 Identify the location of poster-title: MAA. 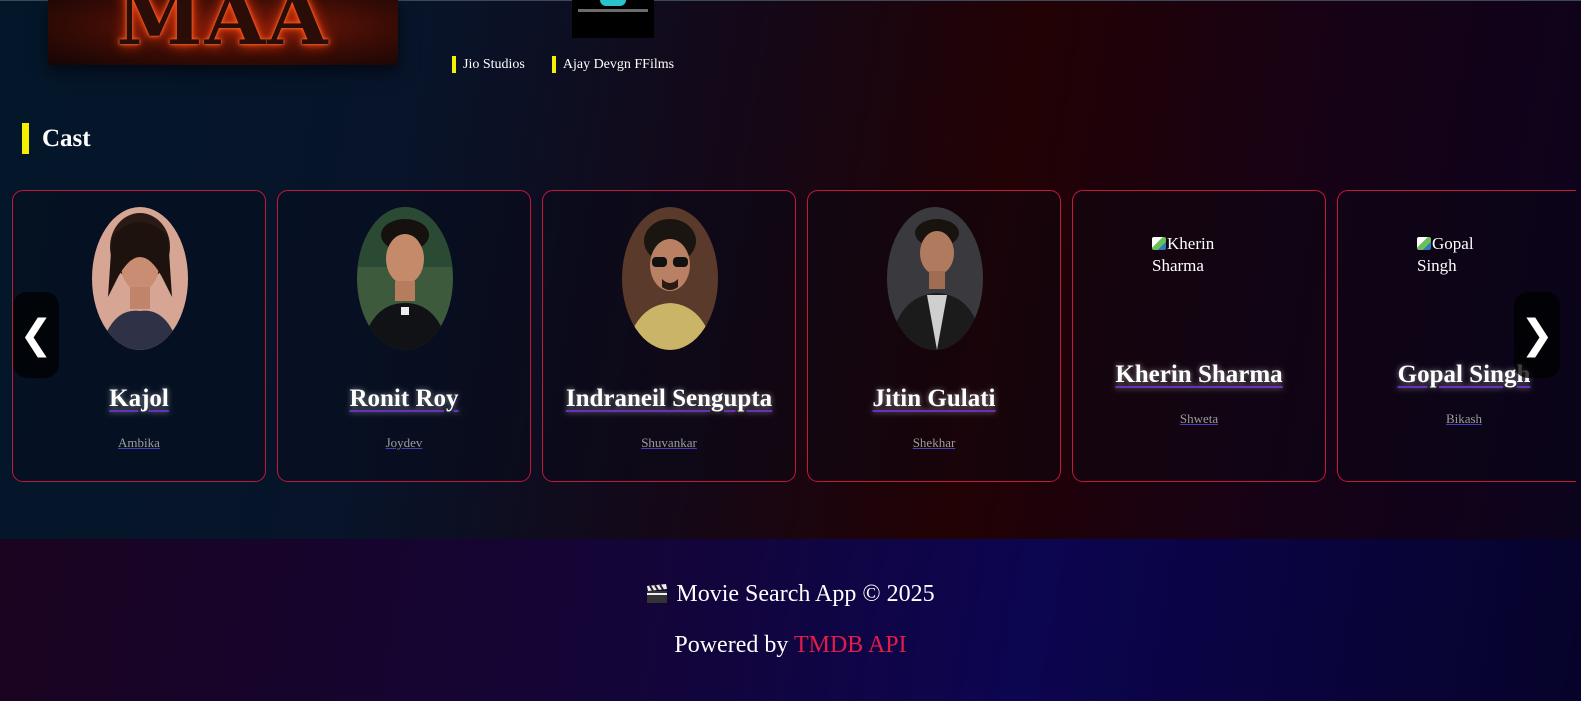
(223, 31).